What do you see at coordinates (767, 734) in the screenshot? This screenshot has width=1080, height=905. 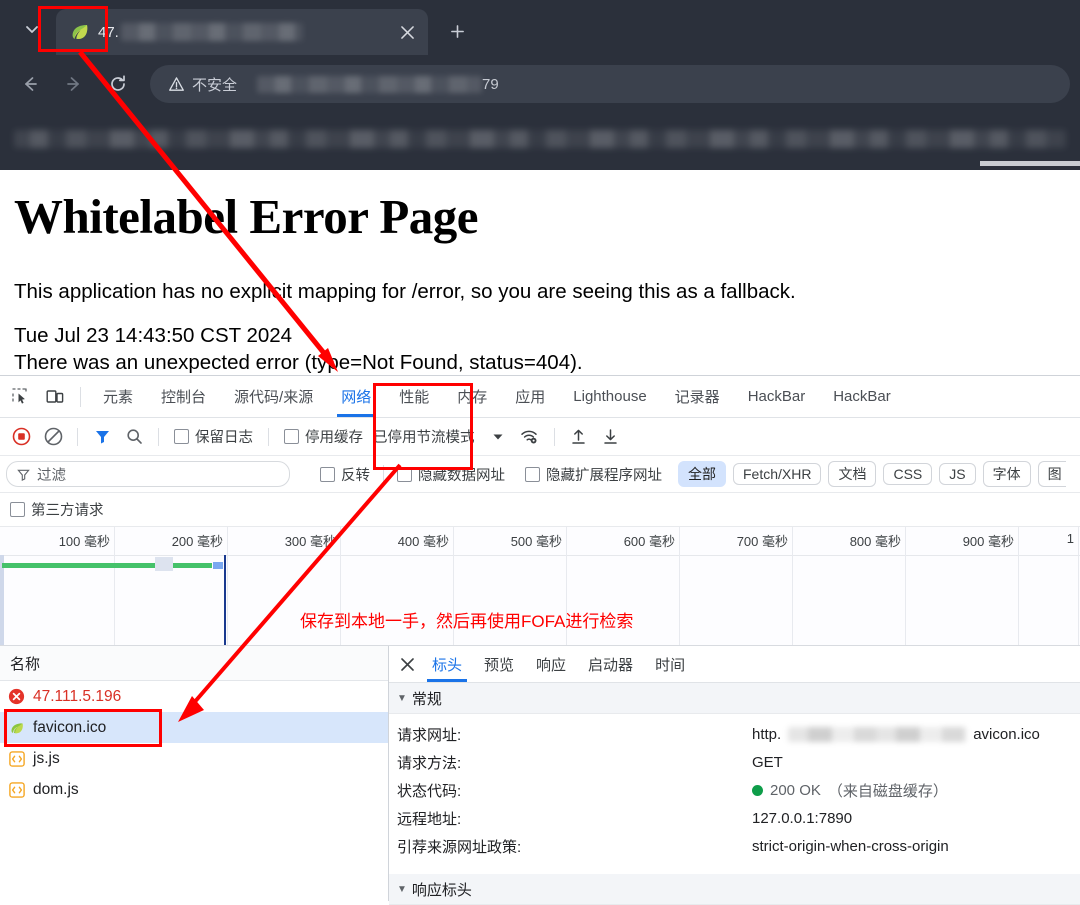 I see `url-prefix: http.` at bounding box center [767, 734].